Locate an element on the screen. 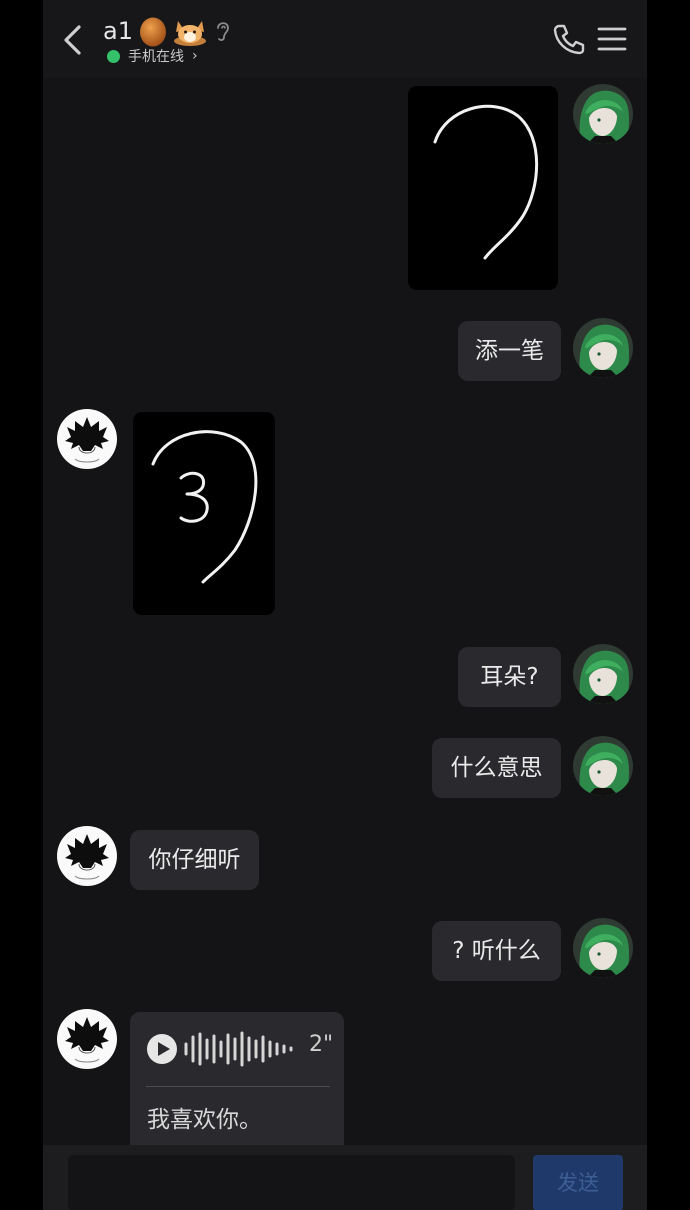 This screenshot has width=690, height=1210. voice-duration: 2" is located at coordinates (321, 1044).